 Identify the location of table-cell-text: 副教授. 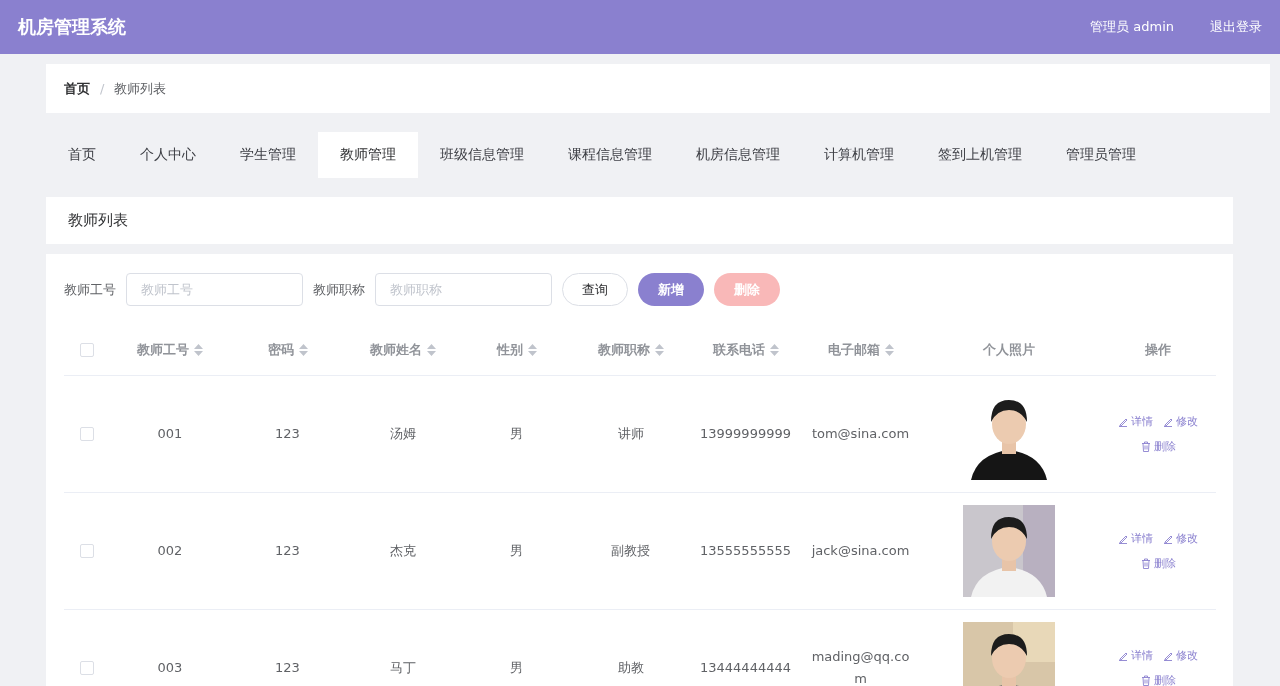
(630, 550).